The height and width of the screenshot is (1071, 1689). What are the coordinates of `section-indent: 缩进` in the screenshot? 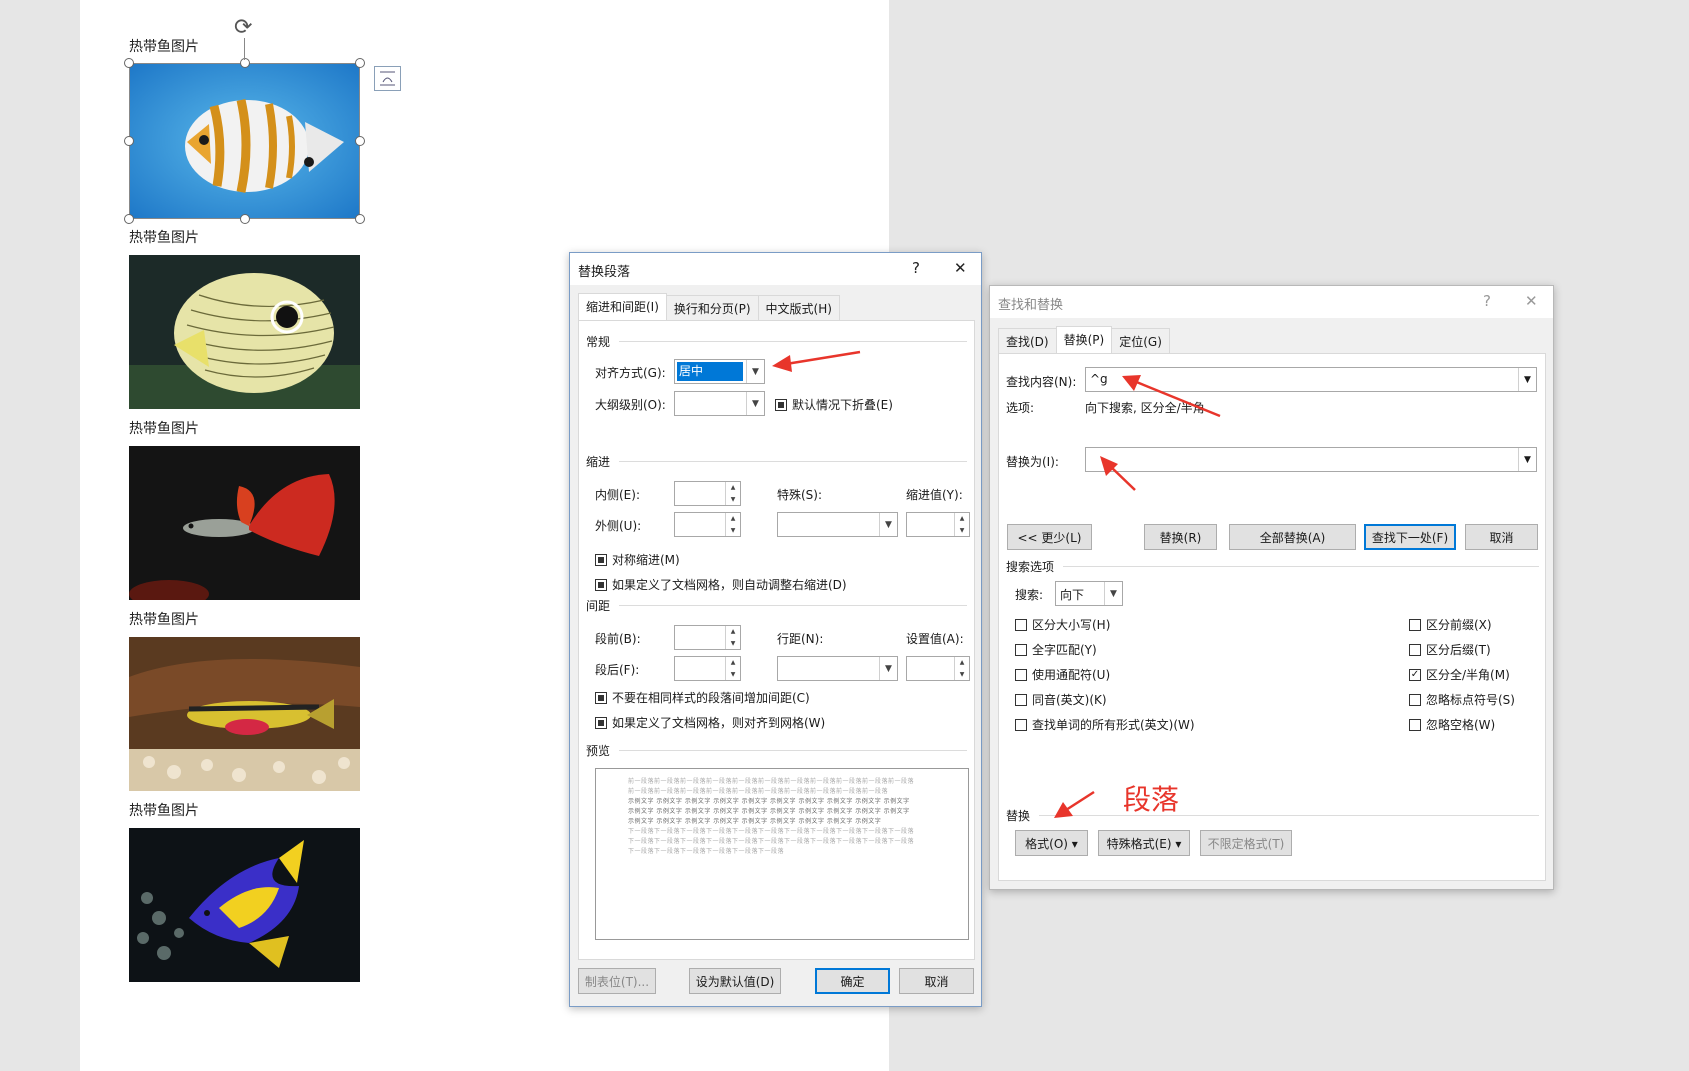 It's located at (598, 462).